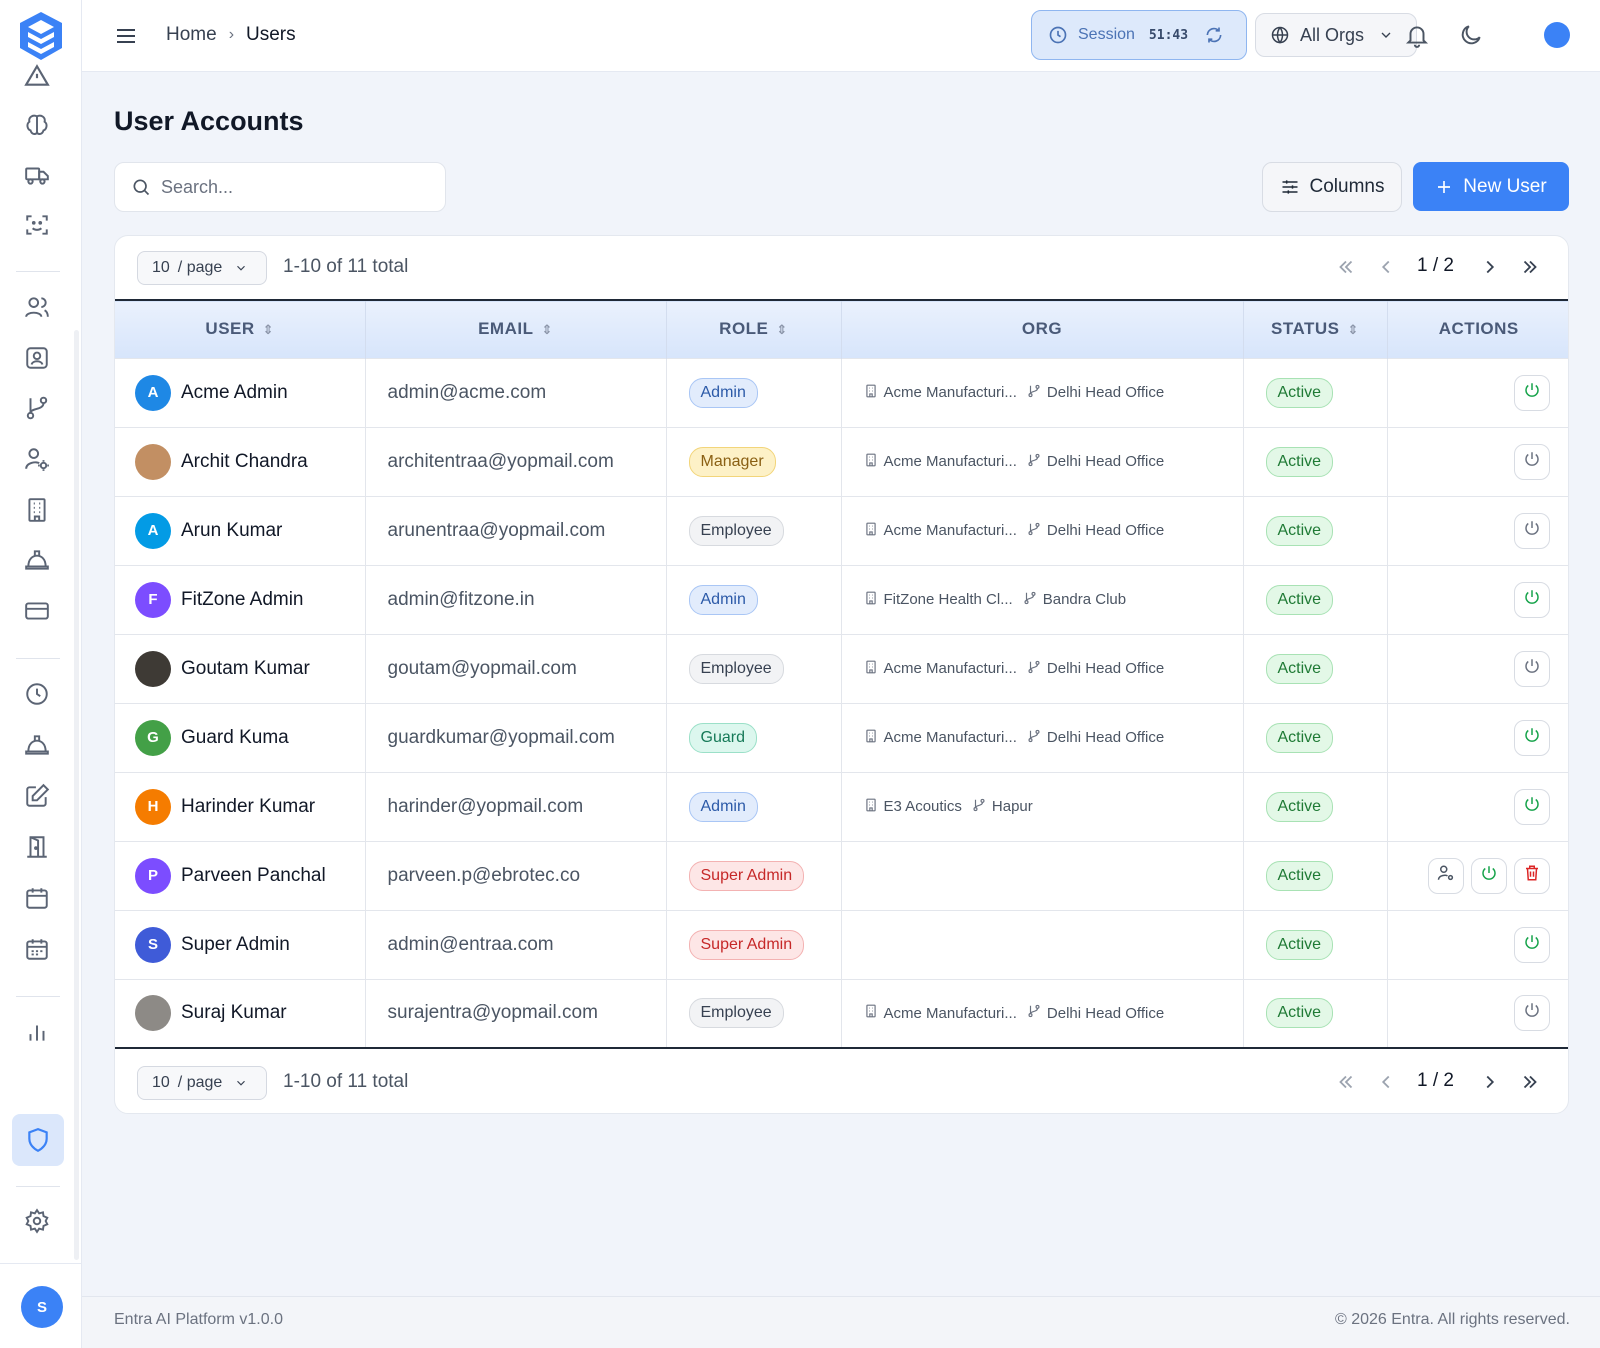 This screenshot has height=1348, width=1600. What do you see at coordinates (41, 36) in the screenshot?
I see `app-logo` at bounding box center [41, 36].